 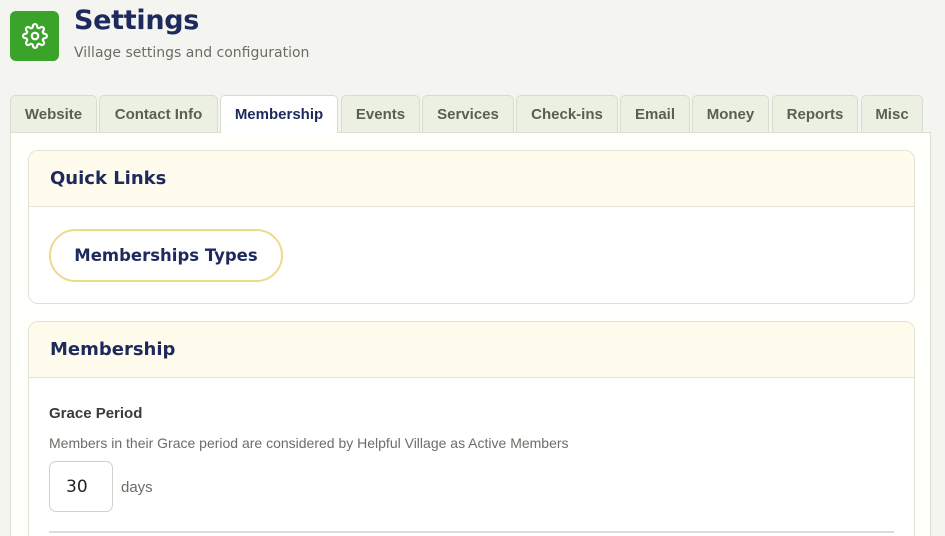 What do you see at coordinates (158, 113) in the screenshot?
I see `tab-contact-info: Contact Info` at bounding box center [158, 113].